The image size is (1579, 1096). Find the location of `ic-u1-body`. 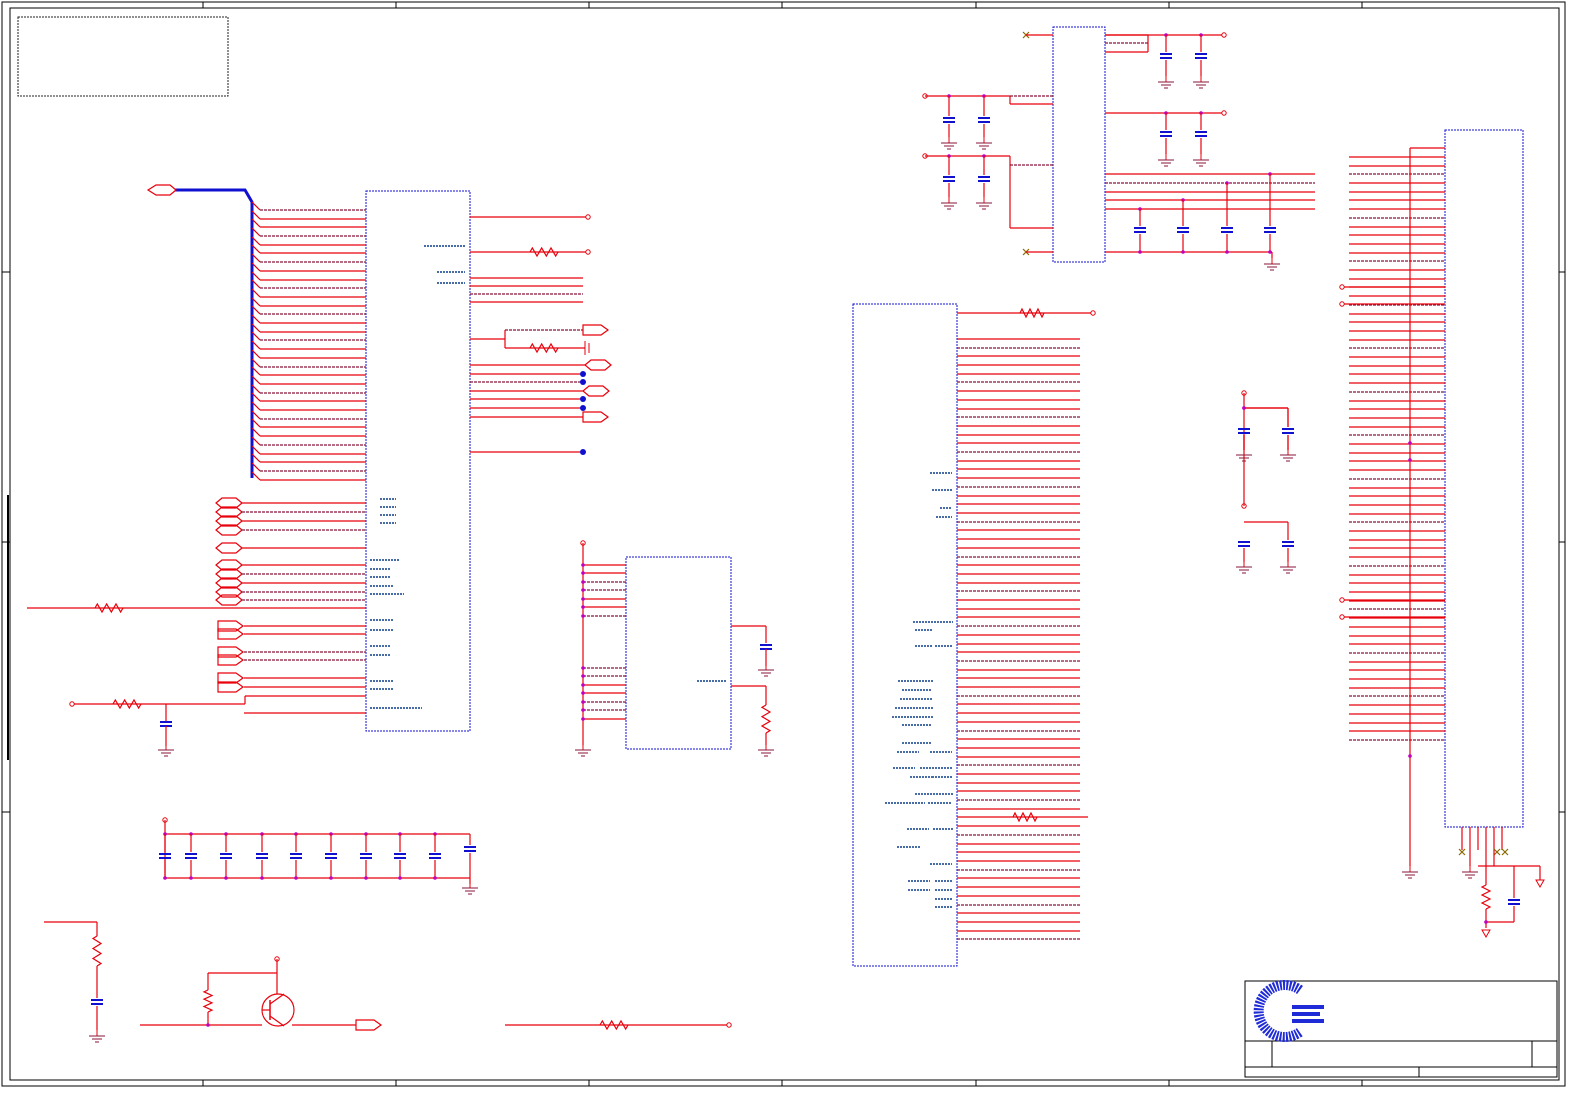

ic-u1-body is located at coordinates (418, 461).